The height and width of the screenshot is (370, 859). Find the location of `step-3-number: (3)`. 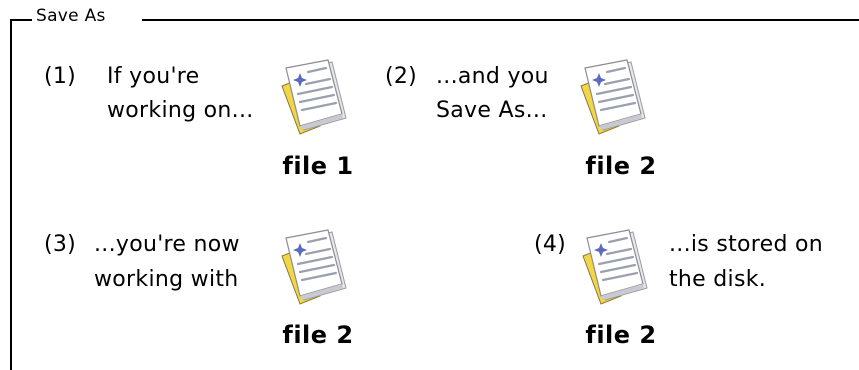

step-3-number: (3) is located at coordinates (60, 244).